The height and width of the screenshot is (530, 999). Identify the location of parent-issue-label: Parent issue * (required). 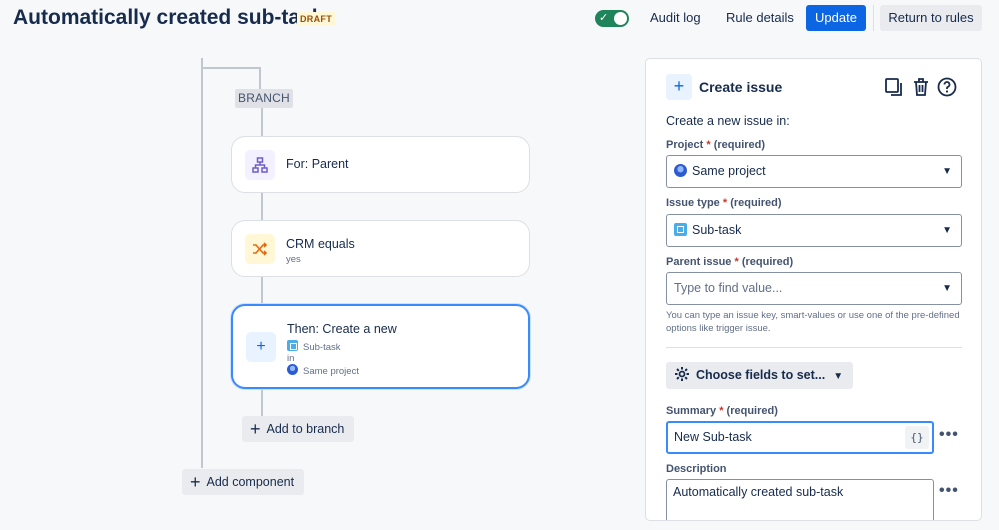
(729, 262).